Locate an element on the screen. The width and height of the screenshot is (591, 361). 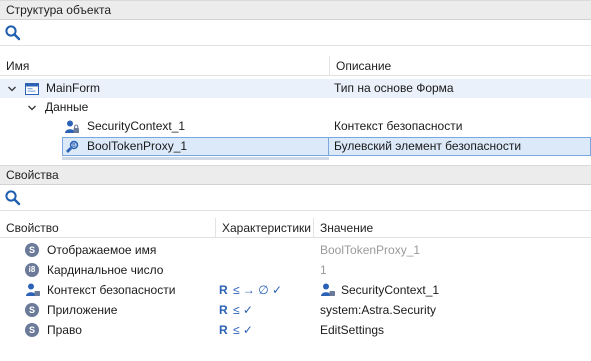
structure-panel-title: Структура объекта is located at coordinates (295, 10).